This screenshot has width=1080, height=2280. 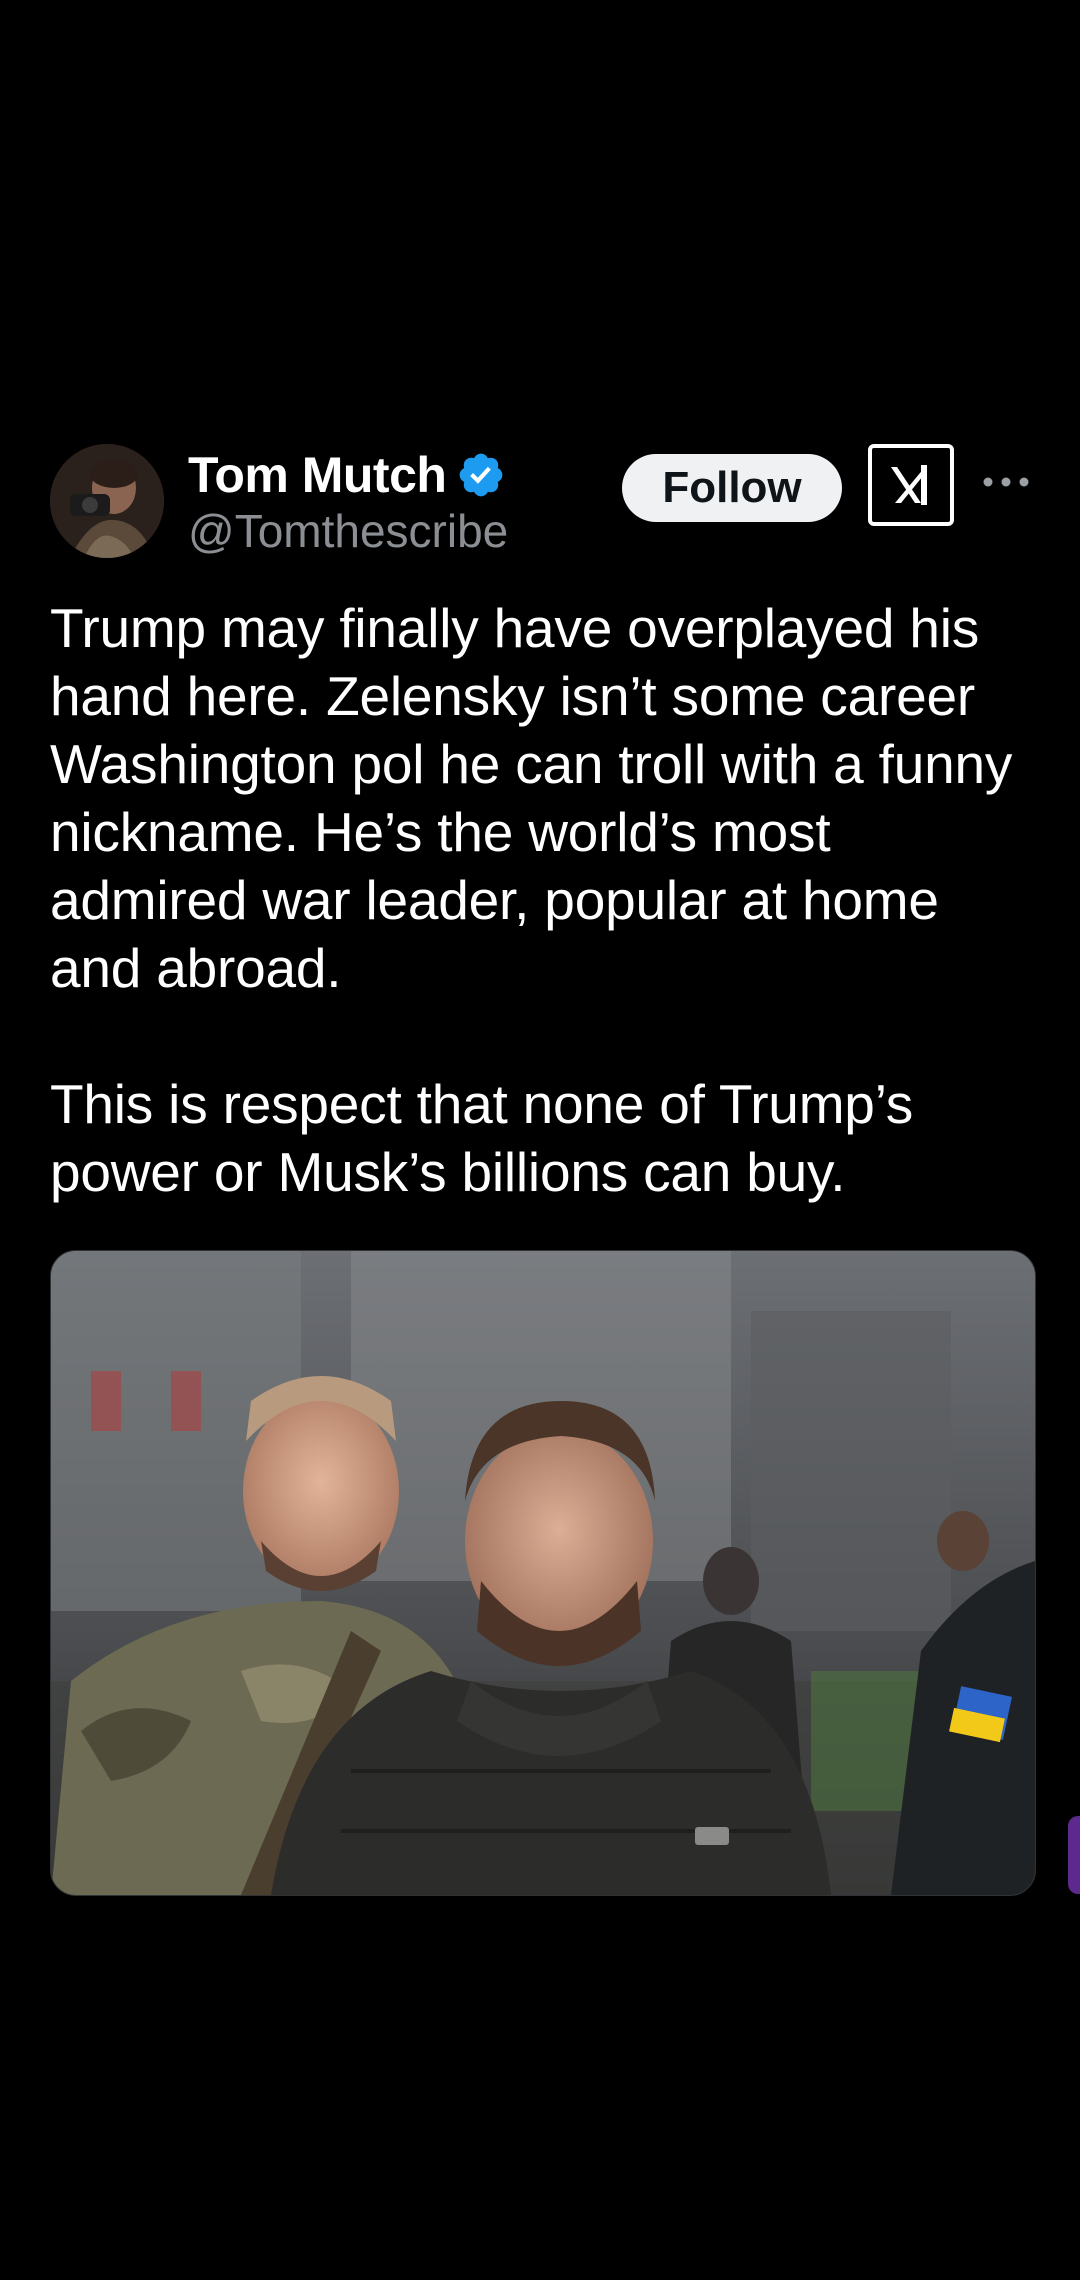 I want to click on author-avatar, so click(x=107, y=501).